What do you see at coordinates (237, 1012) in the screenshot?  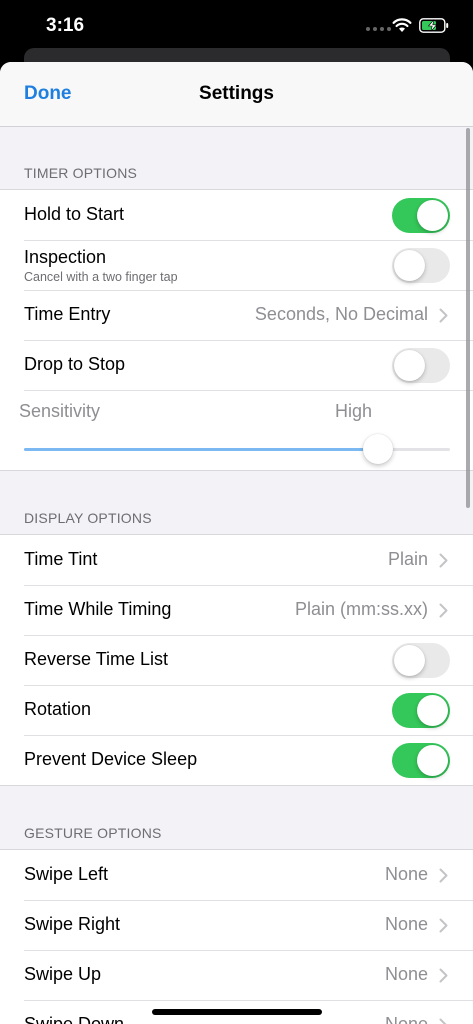 I see `home-indicator` at bounding box center [237, 1012].